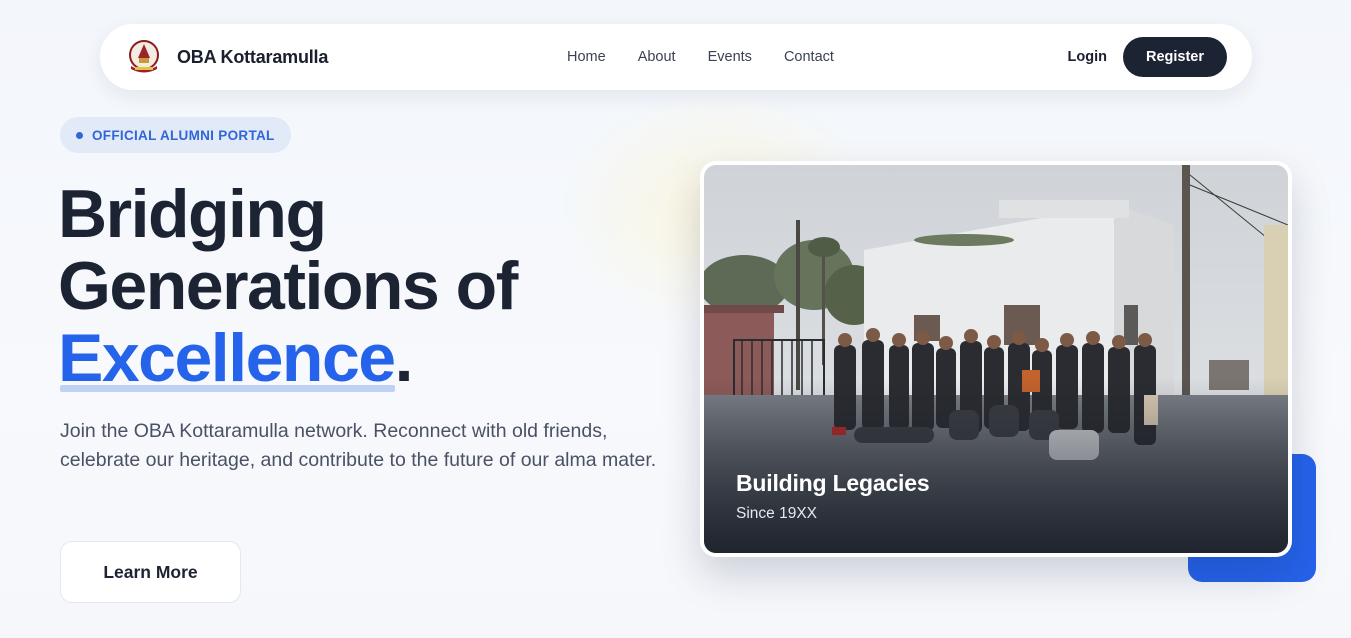  Describe the element at coordinates (404, 358) in the screenshot. I see `headline-period: .` at that location.